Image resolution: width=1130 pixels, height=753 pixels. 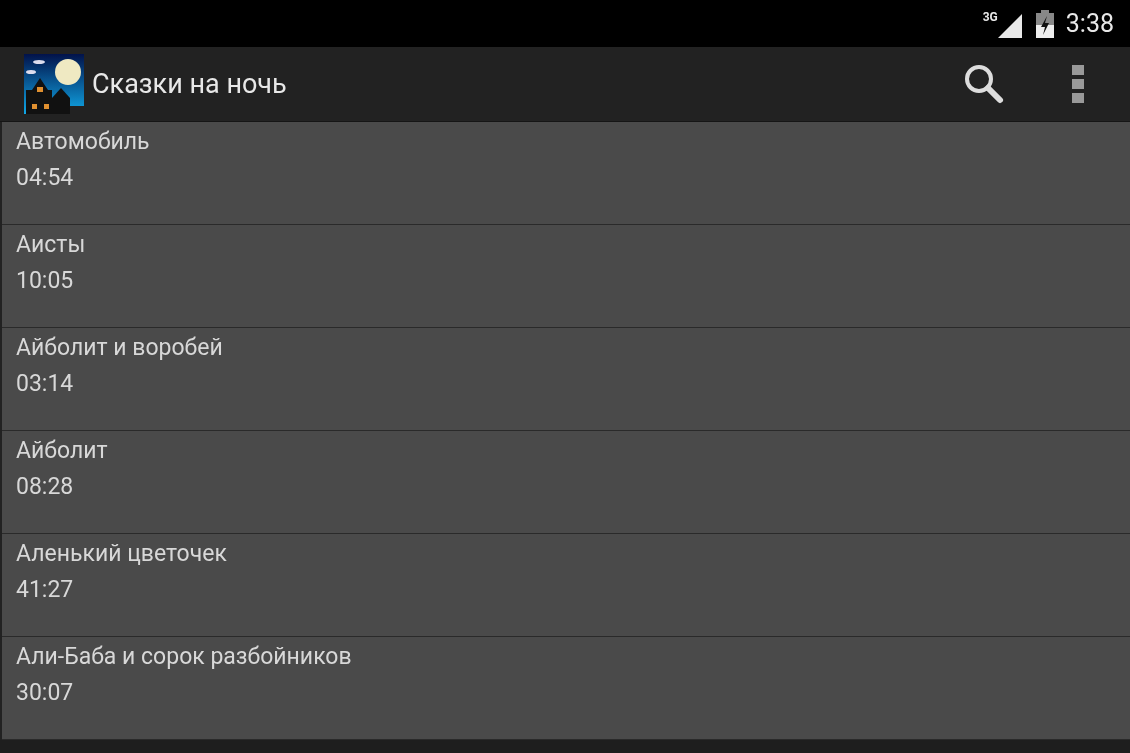 What do you see at coordinates (1078, 84) in the screenshot?
I see `menu-icon` at bounding box center [1078, 84].